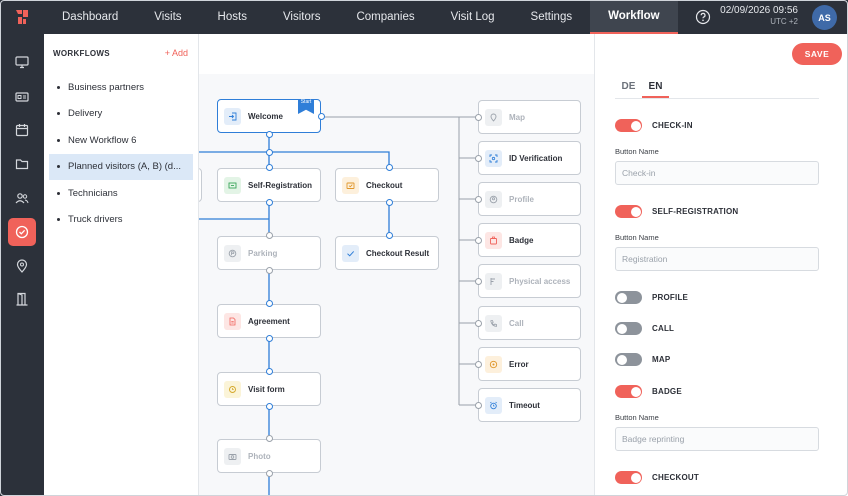 This screenshot has width=848, height=496. Describe the element at coordinates (655, 87) in the screenshot. I see `tab-en: EN` at that location.